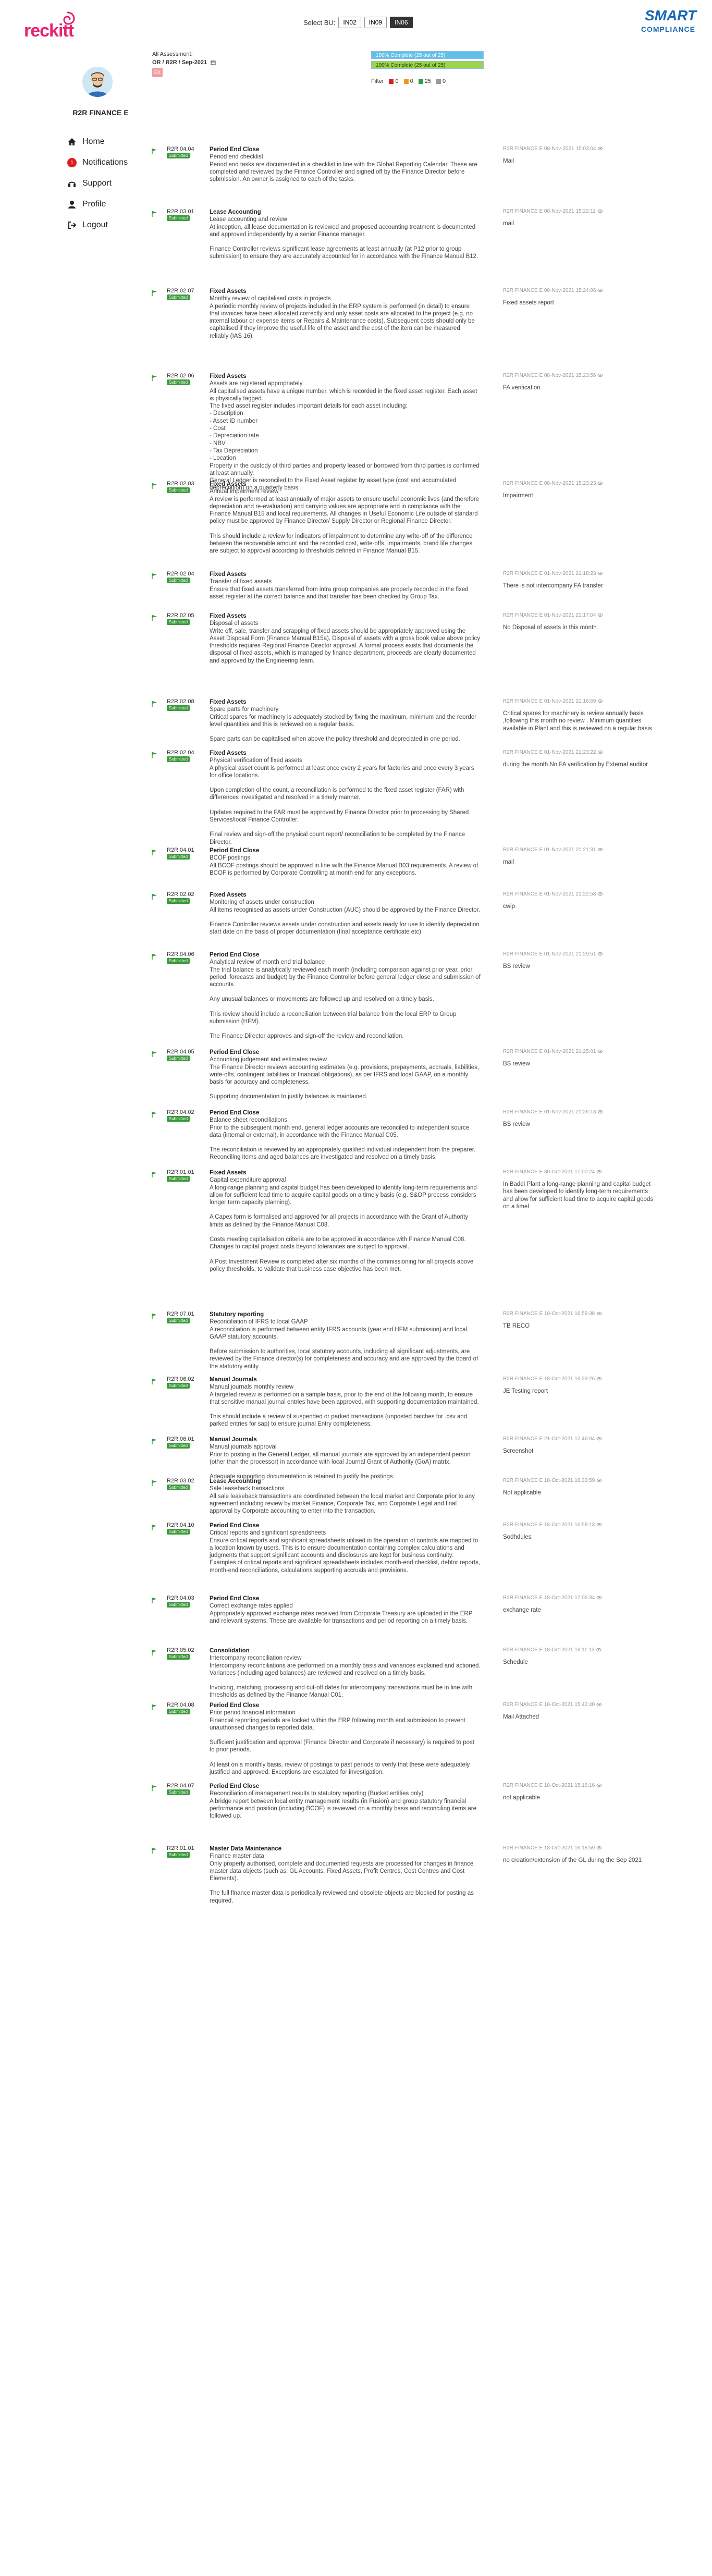  I want to click on control-id: R2R.03.02, so click(180, 1481).